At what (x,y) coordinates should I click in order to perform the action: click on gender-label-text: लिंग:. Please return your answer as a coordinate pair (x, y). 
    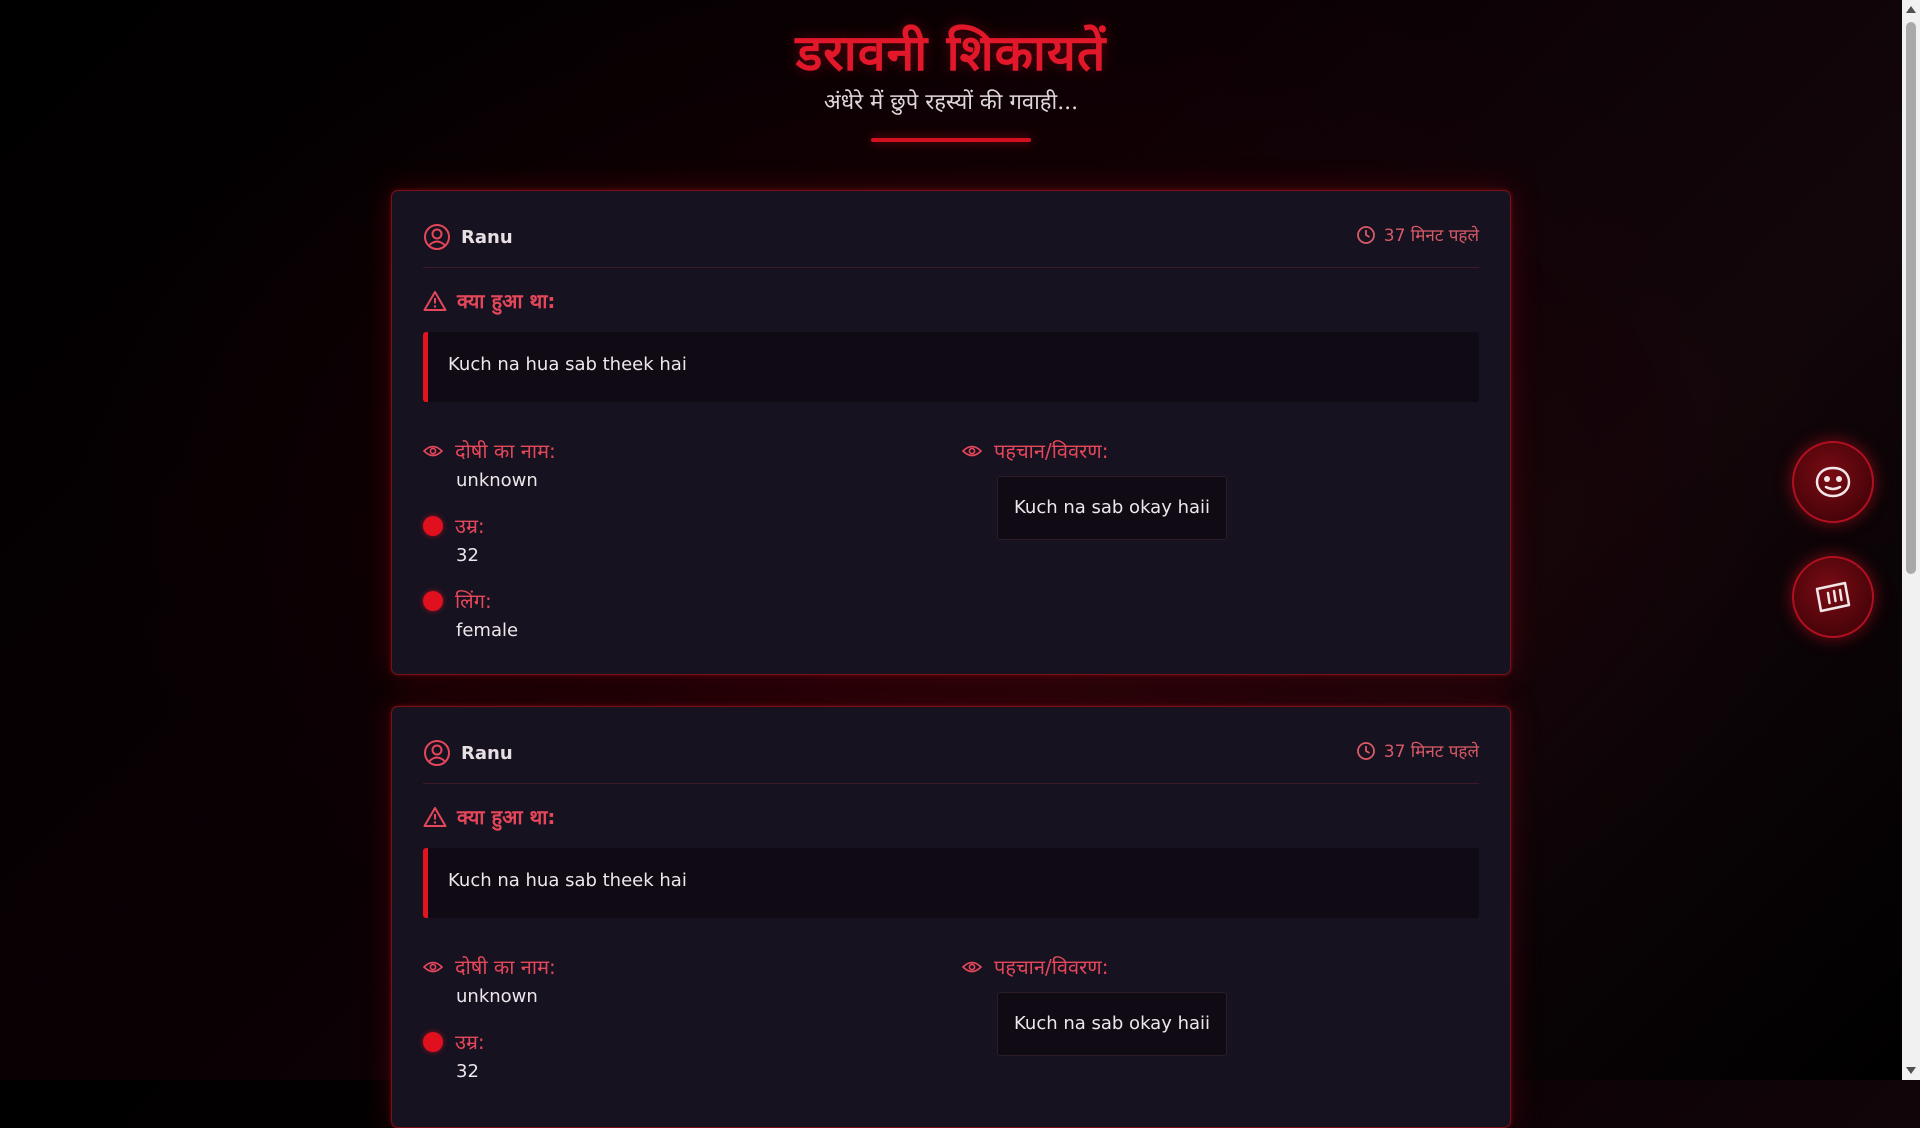
    Looking at the image, I should click on (473, 601).